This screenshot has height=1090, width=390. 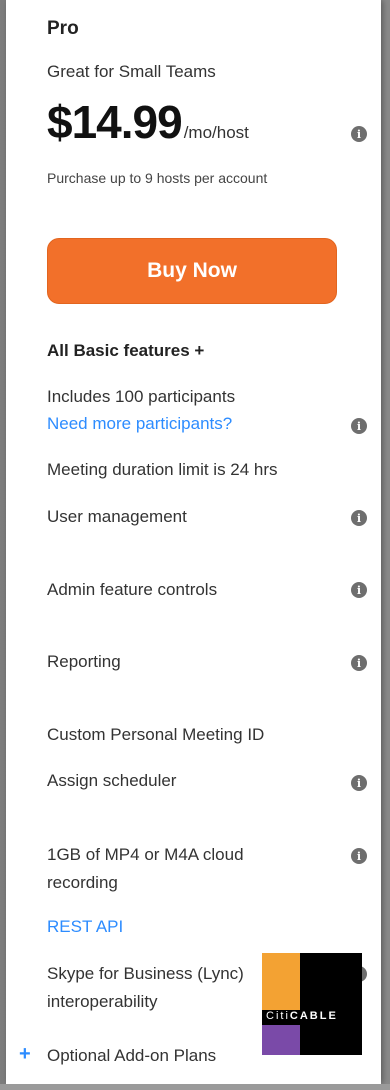 What do you see at coordinates (281, 1040) in the screenshot?
I see `logo-purple-block` at bounding box center [281, 1040].